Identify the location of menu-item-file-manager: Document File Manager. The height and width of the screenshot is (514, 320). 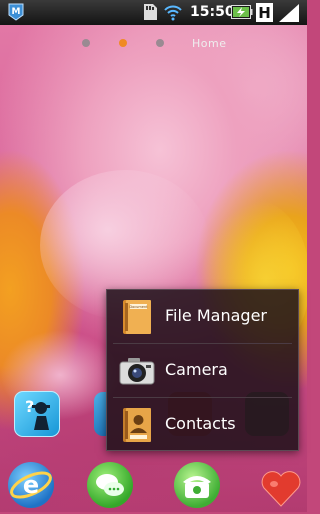
(202, 316).